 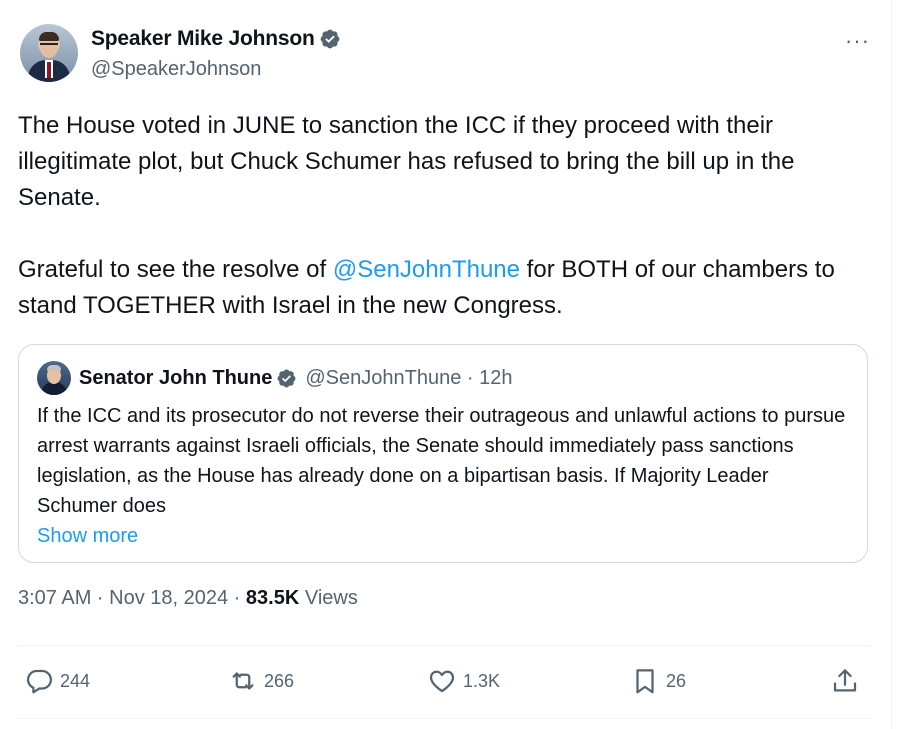 What do you see at coordinates (658, 681) in the screenshot?
I see `bookmark-button: 26` at bounding box center [658, 681].